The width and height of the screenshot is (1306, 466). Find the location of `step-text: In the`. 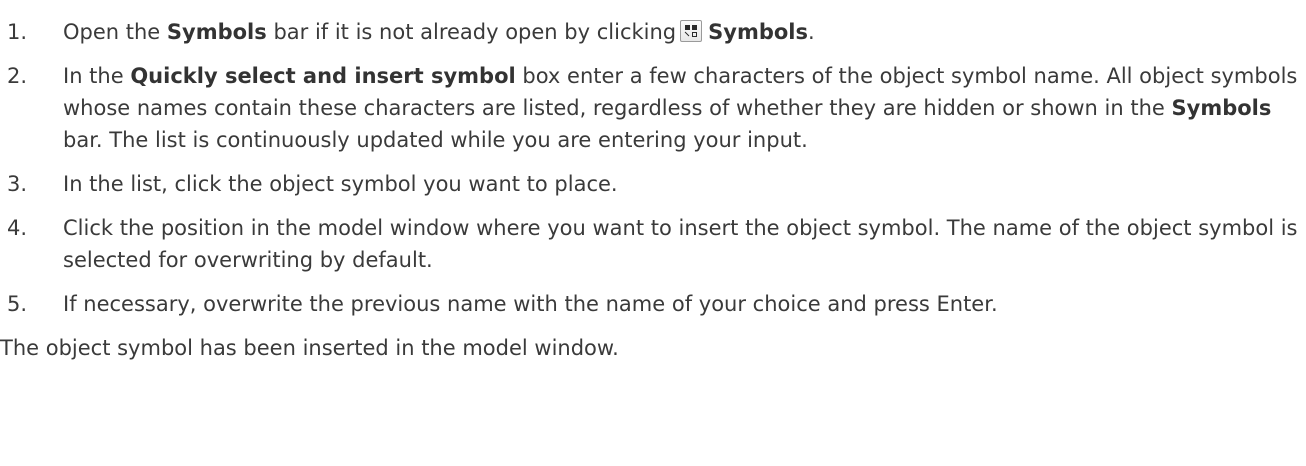

step-text: In the is located at coordinates (97, 76).